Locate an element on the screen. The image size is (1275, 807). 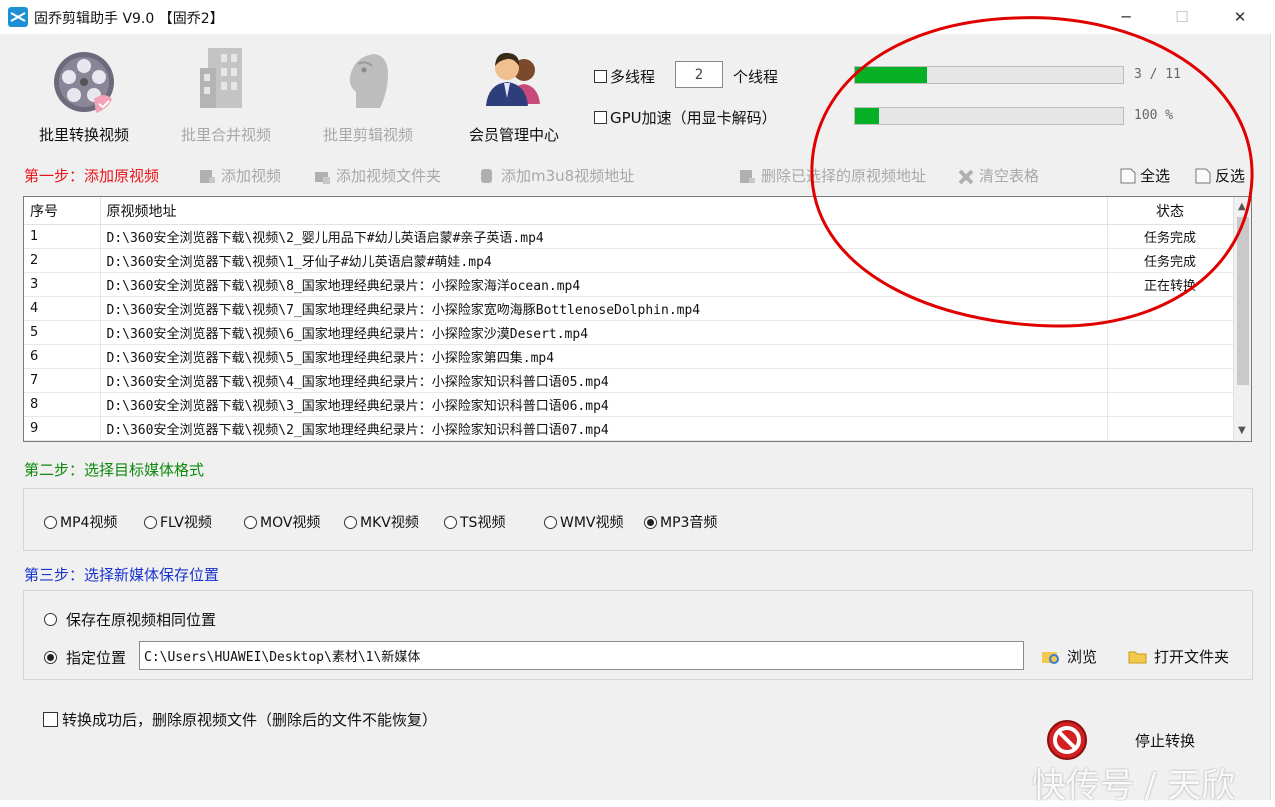
row-index: 7 is located at coordinates (62, 380).